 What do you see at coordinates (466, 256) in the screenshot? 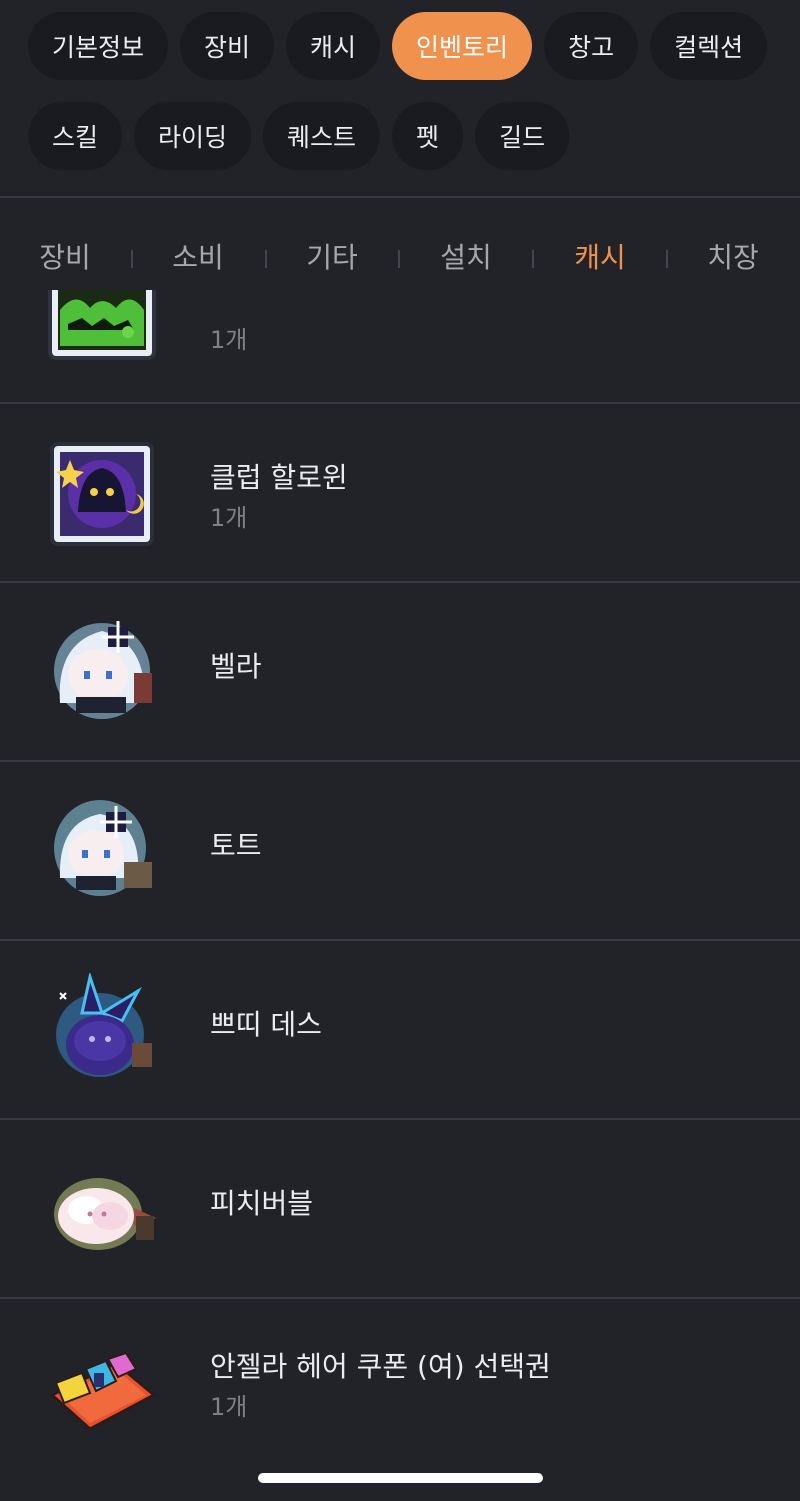
I see `subtab-install: 설치` at bounding box center [466, 256].